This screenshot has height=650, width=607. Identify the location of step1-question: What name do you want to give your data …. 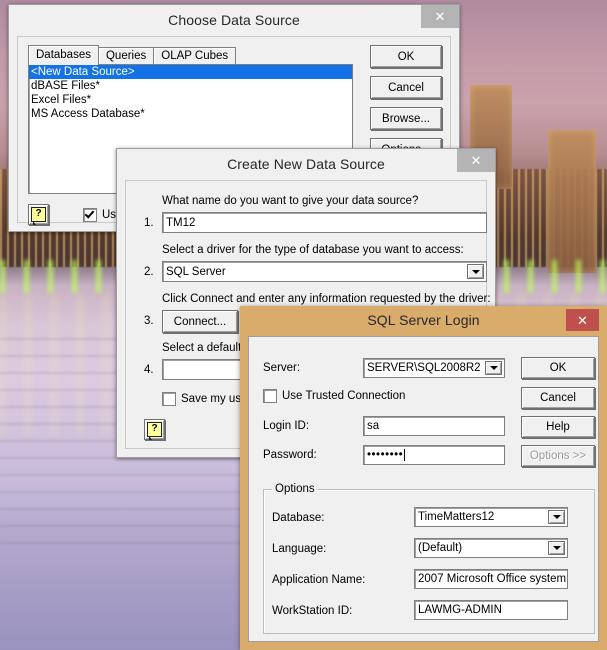
(290, 201).